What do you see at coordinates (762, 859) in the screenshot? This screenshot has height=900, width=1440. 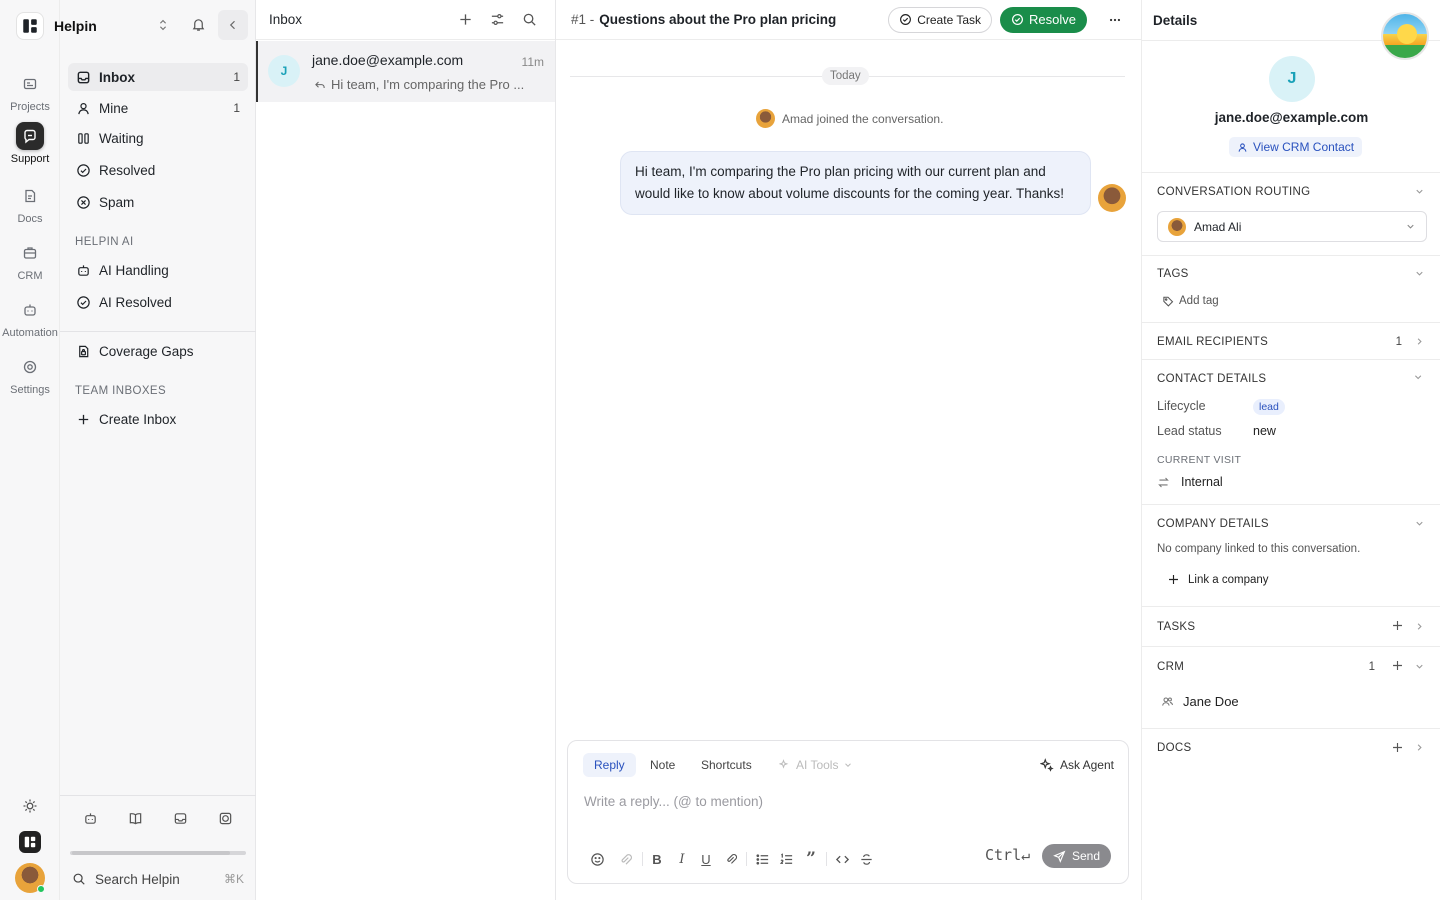 I see `bullet-list-icon` at bounding box center [762, 859].